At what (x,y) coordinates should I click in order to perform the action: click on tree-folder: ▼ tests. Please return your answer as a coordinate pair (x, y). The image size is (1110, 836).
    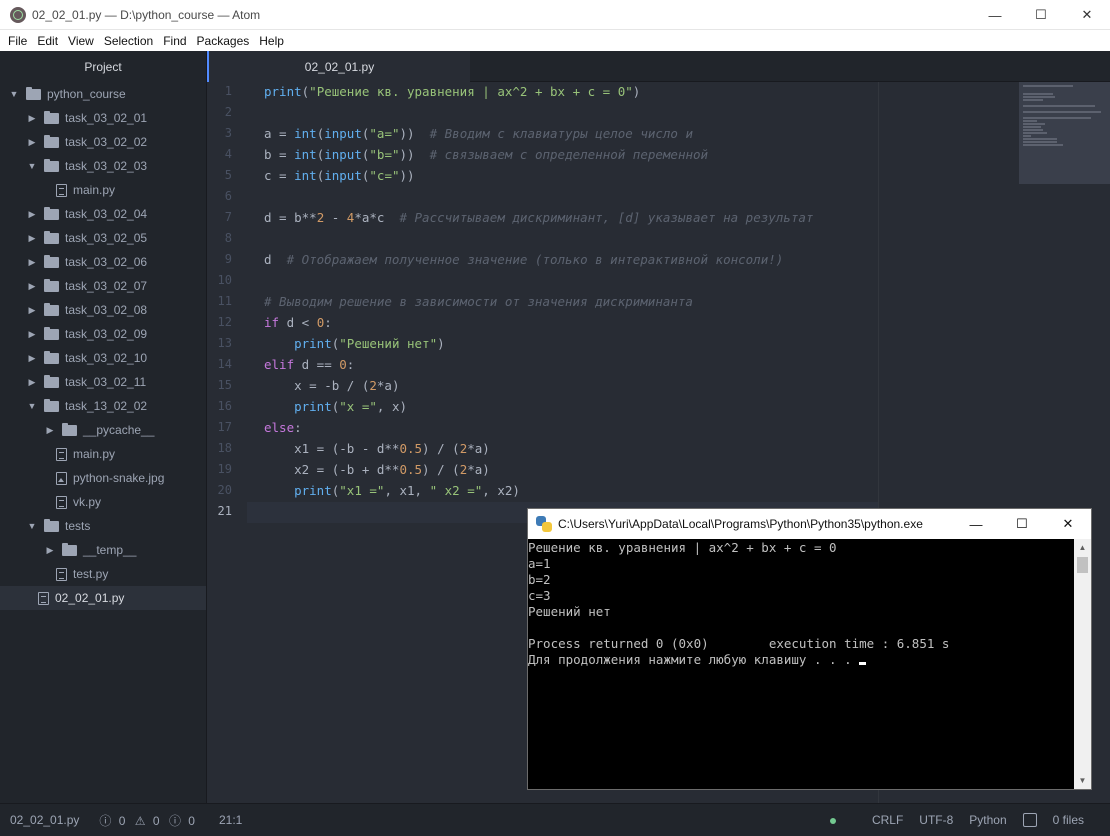
    Looking at the image, I should click on (103, 526).